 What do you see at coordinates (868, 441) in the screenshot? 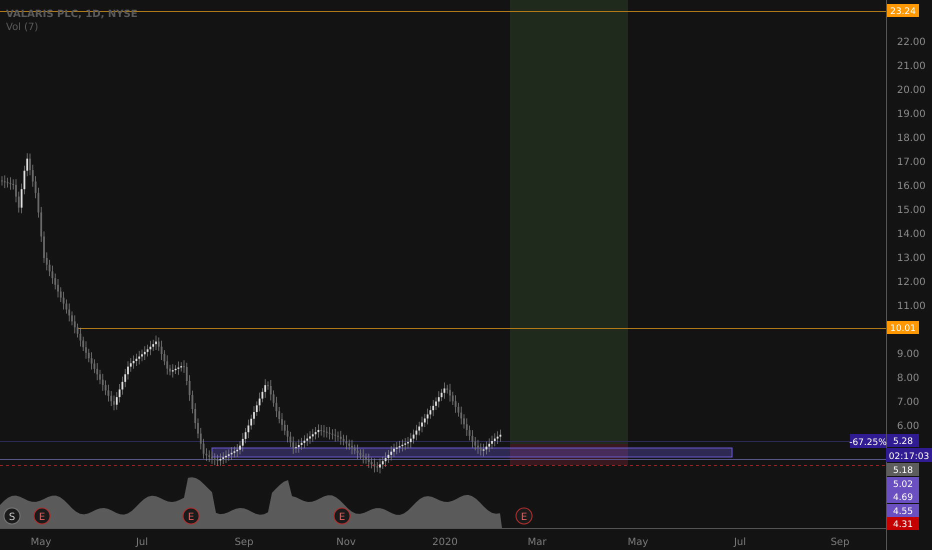
I see `change-badge: -67.25%` at bounding box center [868, 441].